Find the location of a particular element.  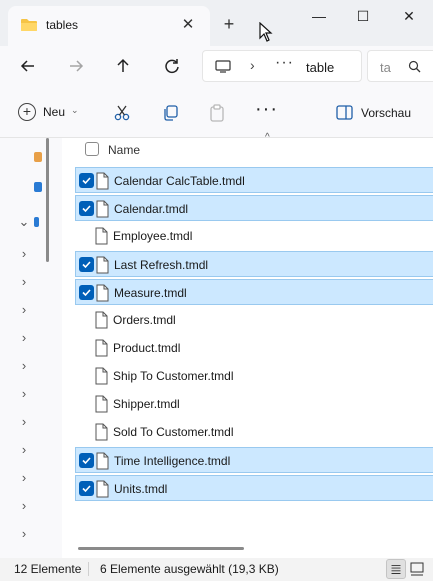

details-view-icon is located at coordinates (396, 569).